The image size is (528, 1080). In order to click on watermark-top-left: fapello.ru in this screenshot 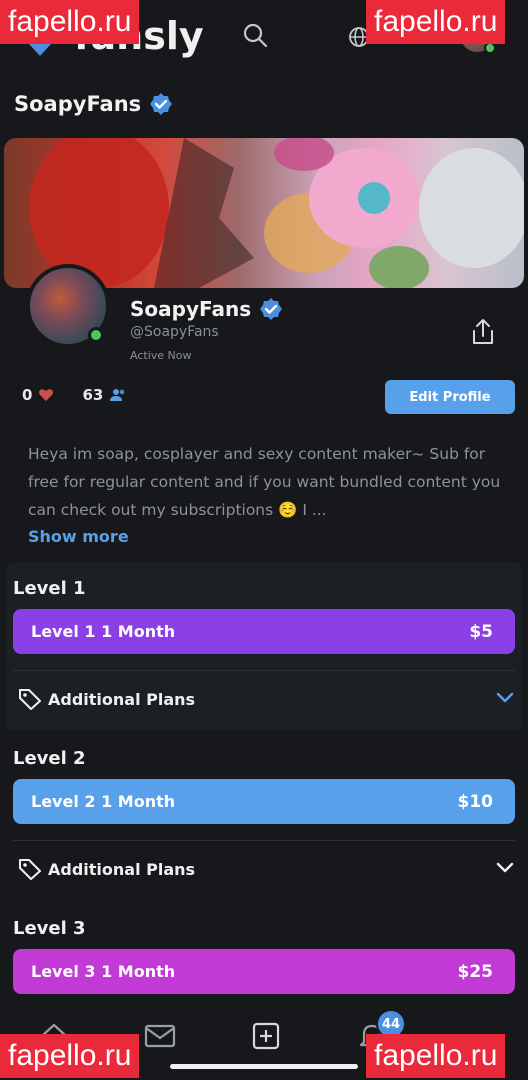, I will do `click(70, 22)`.